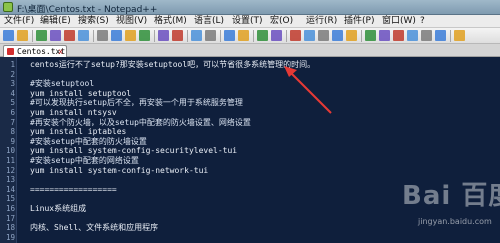  Describe the element at coordinates (8, 7) in the screenshot. I see `notepad-plus-plus-icon` at that location.